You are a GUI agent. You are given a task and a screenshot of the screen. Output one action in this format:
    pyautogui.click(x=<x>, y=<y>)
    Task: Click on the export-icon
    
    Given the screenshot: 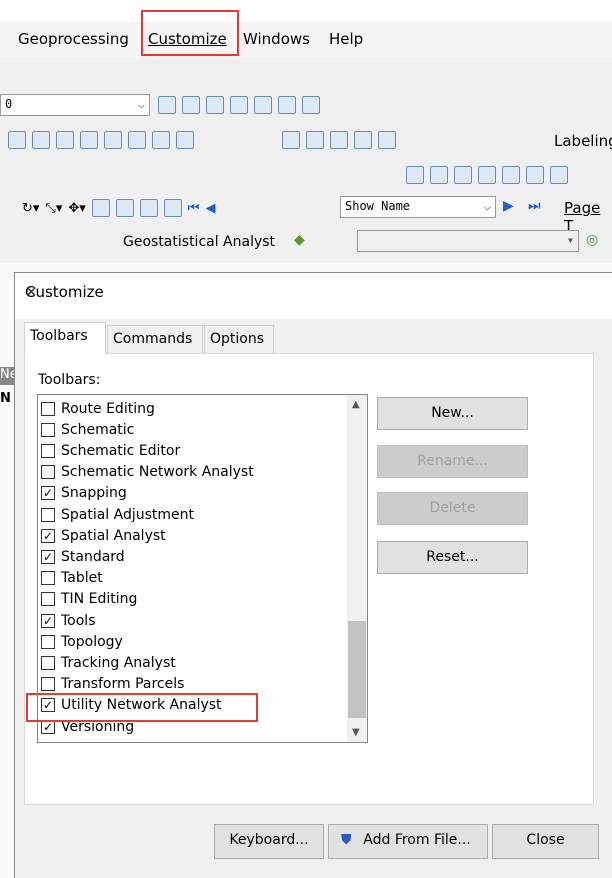 What is the action you would take?
    pyautogui.click(x=124, y=208)
    